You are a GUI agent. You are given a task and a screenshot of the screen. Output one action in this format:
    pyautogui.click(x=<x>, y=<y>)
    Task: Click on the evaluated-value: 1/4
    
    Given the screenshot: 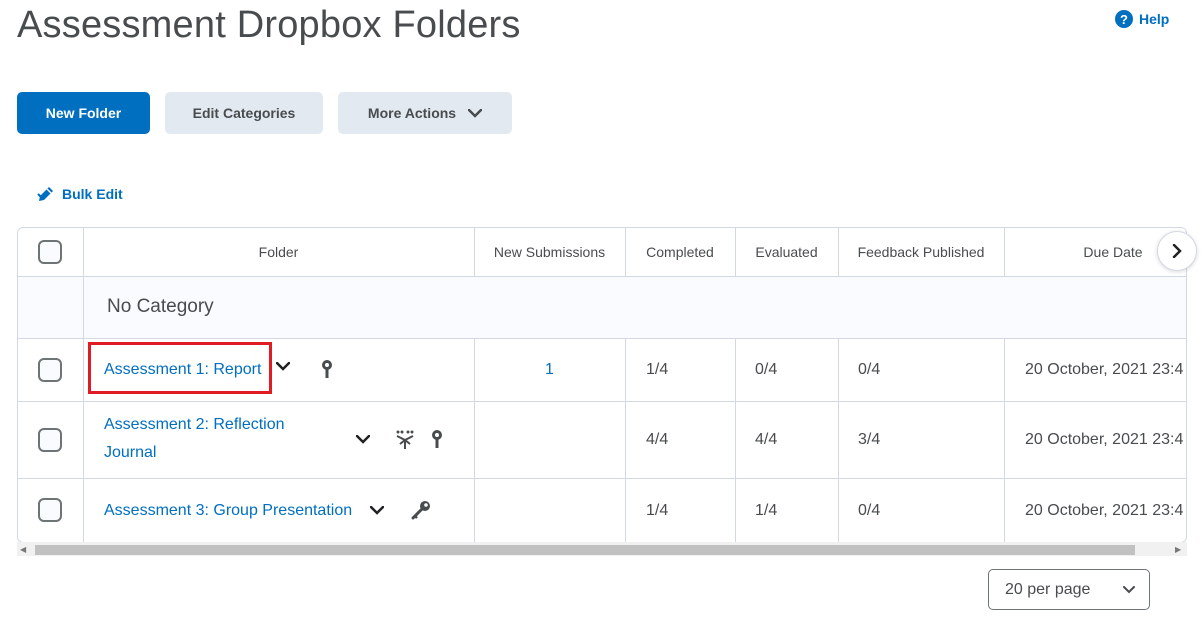 What is the action you would take?
    pyautogui.click(x=766, y=510)
    